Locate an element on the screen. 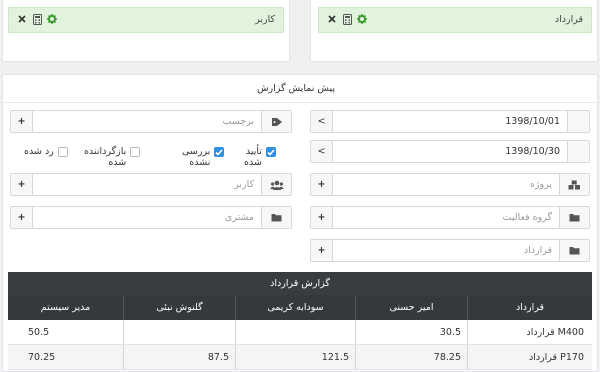 Image resolution: width=600 pixels, height=372 pixels. table-cell: 70.25 is located at coordinates (66, 357).